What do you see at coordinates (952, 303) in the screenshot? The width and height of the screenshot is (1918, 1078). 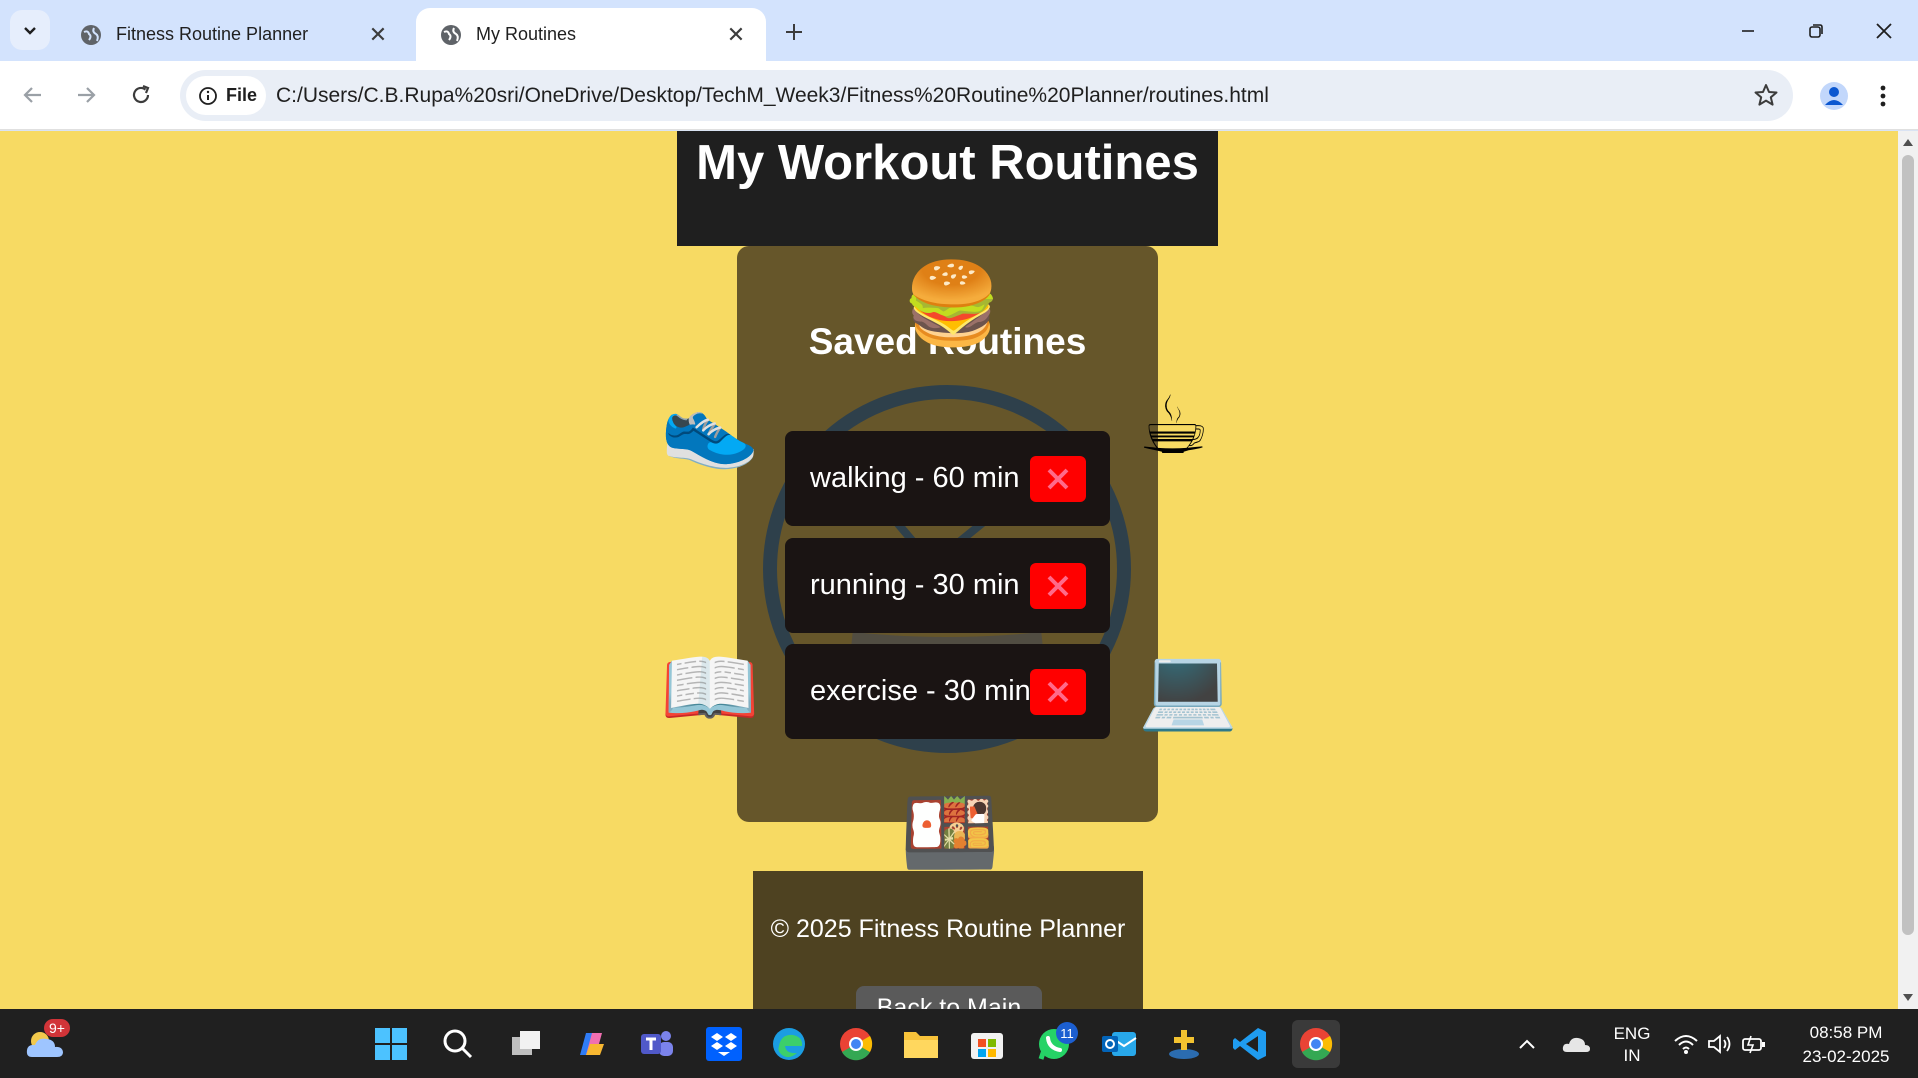 I see `burger-icon: 🍔` at bounding box center [952, 303].